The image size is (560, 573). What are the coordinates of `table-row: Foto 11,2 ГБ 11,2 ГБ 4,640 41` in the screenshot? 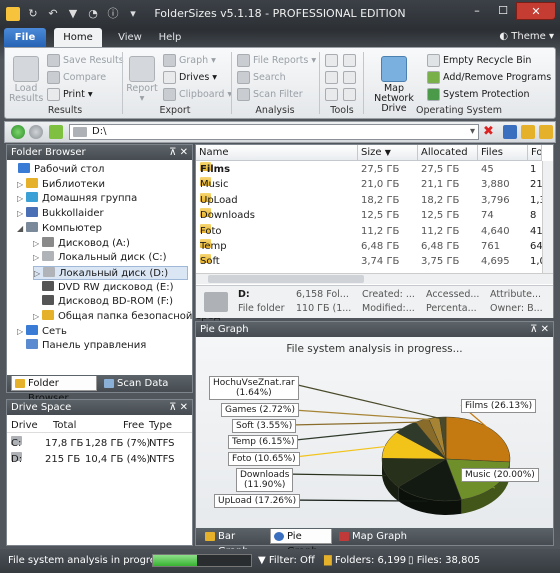 It's located at (369, 231).